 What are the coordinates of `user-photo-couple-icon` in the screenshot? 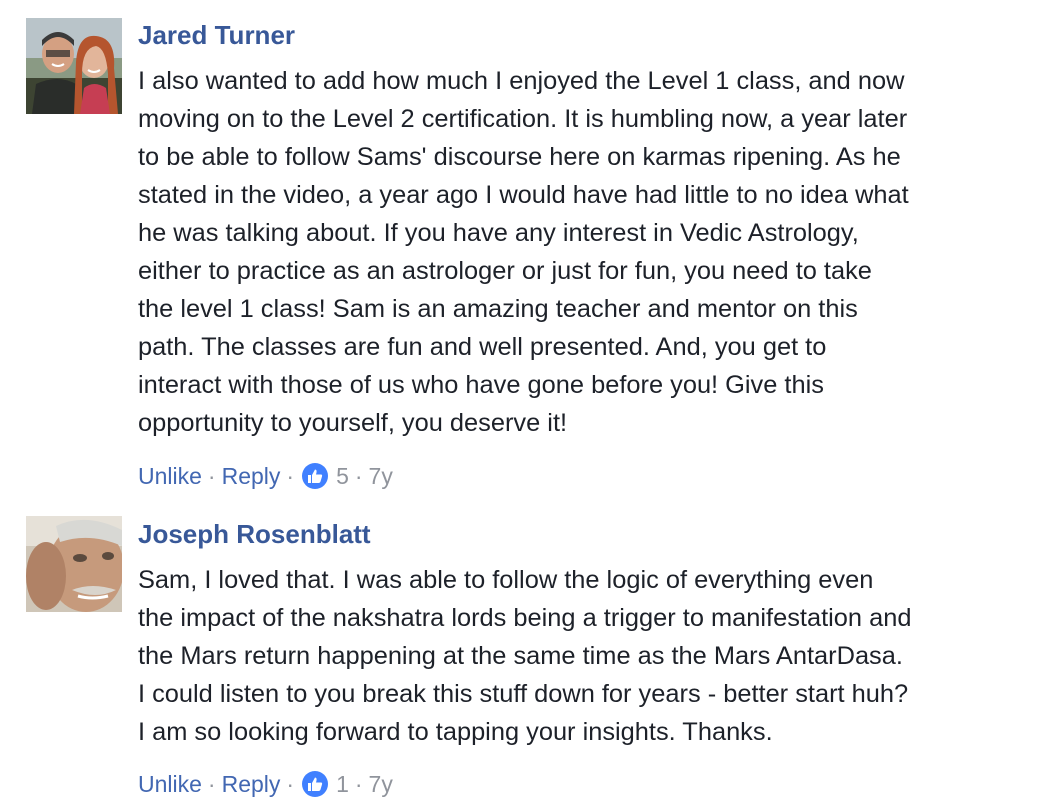 It's located at (74, 66).